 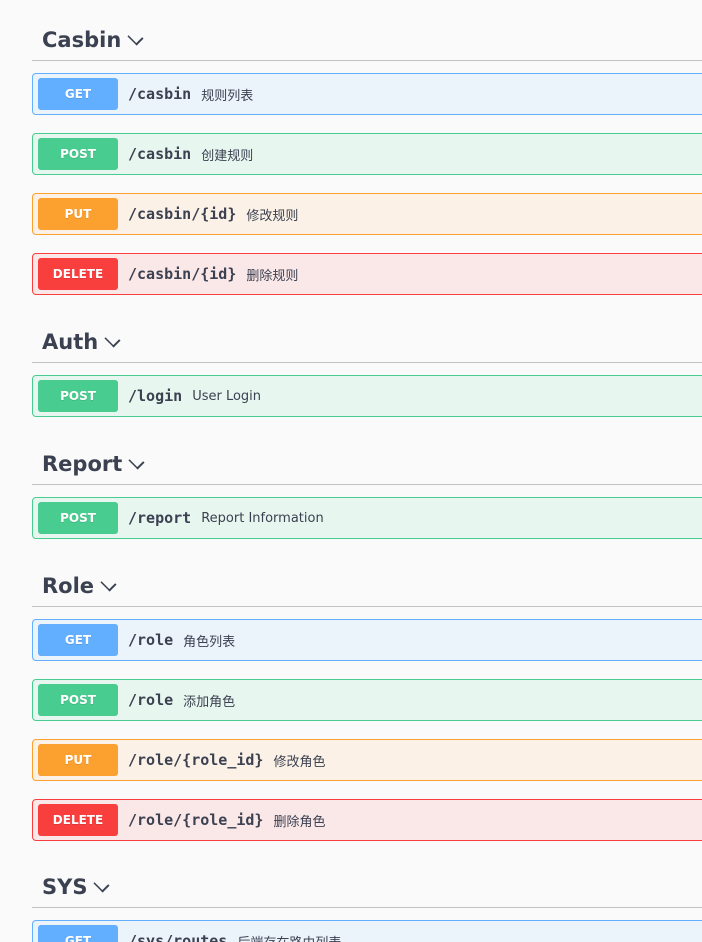 What do you see at coordinates (367, 154) in the screenshot?
I see `operation-post-casbin: POST /casbin 创建规则` at bounding box center [367, 154].